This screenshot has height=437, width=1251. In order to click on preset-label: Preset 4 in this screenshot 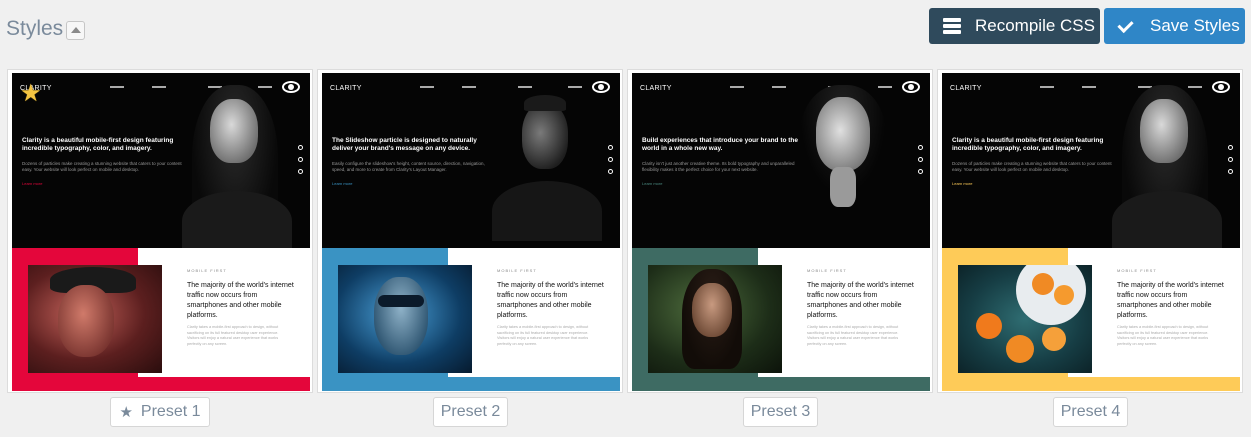, I will do `click(1090, 411)`.